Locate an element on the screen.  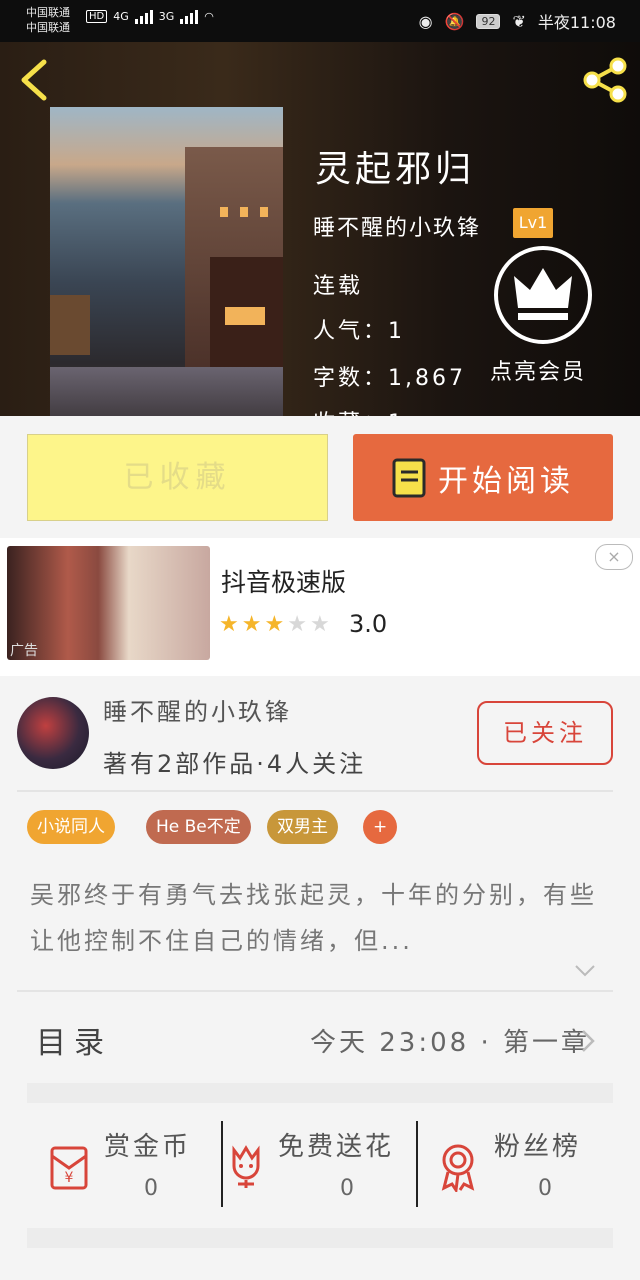
ad-tag: 广告 is located at coordinates (24, 651).